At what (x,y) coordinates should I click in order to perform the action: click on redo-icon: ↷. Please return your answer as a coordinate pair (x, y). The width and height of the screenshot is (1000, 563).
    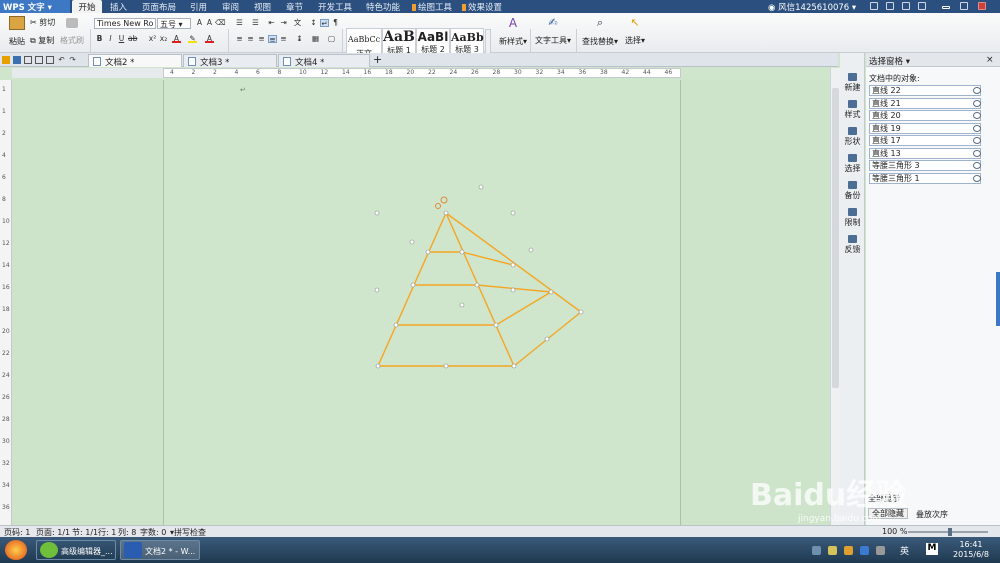
    Looking at the image, I should click on (72, 60).